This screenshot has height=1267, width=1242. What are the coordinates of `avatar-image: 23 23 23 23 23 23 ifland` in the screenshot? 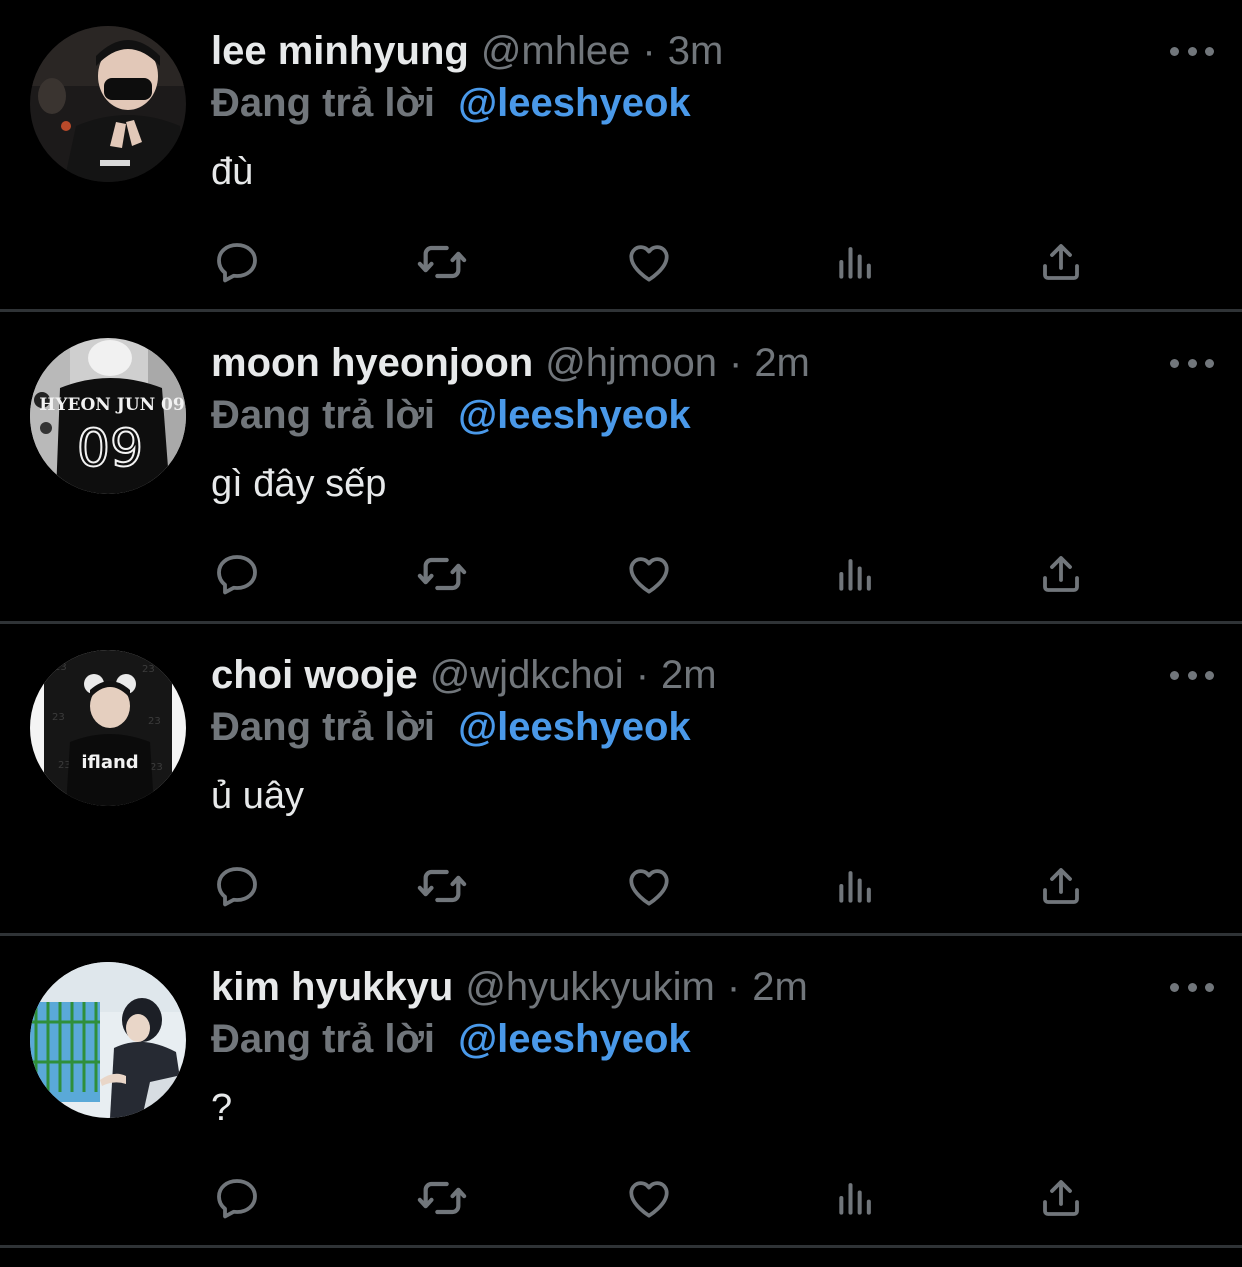 It's located at (108, 728).